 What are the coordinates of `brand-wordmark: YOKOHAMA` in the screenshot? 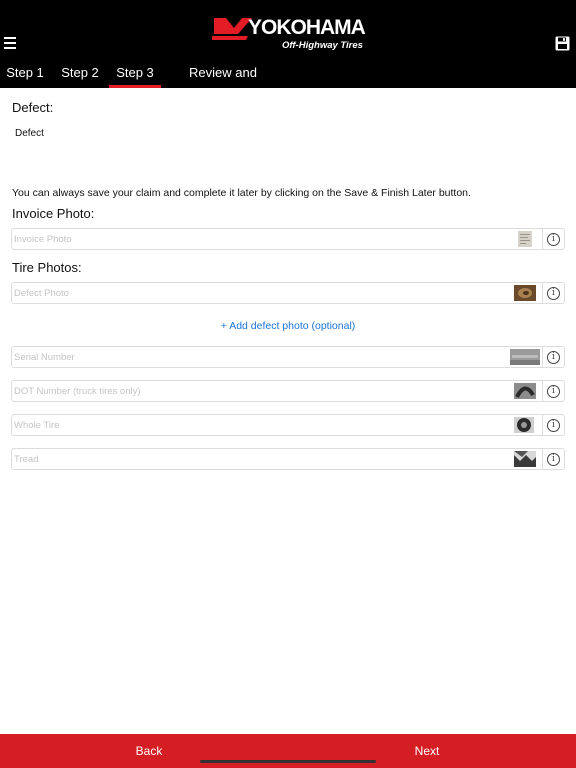 It's located at (307, 27).